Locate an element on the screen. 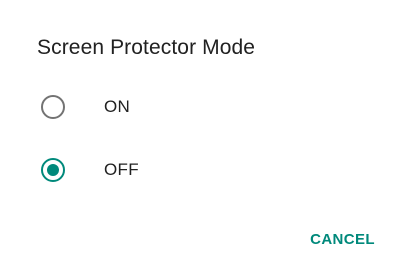  radio-unchecked-icon is located at coordinates (53, 107).